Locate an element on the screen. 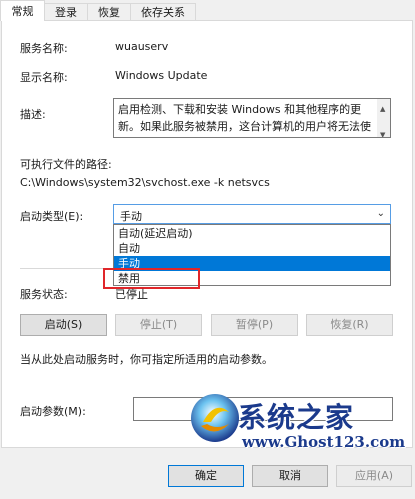 This screenshot has width=415, height=499. chevron-down-icon: ⌄ is located at coordinates (381, 213).